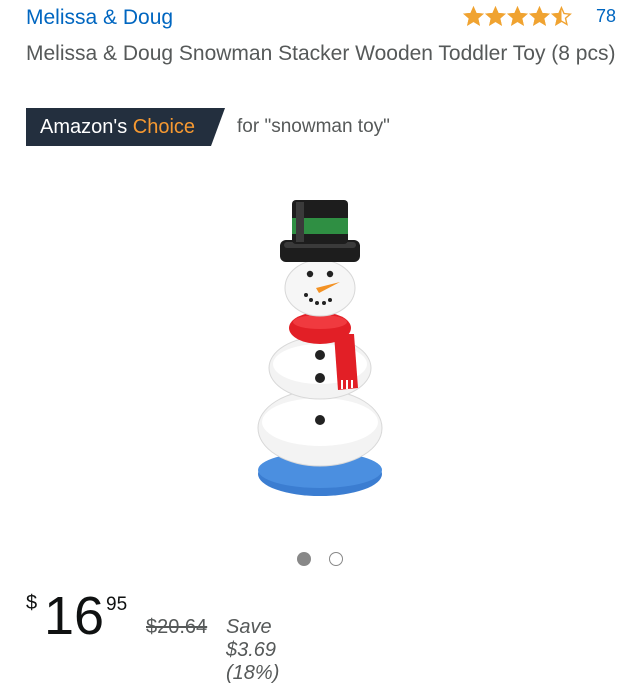 The image size is (640, 685). Describe the element at coordinates (320, 559) in the screenshot. I see `carousel-dots` at that location.